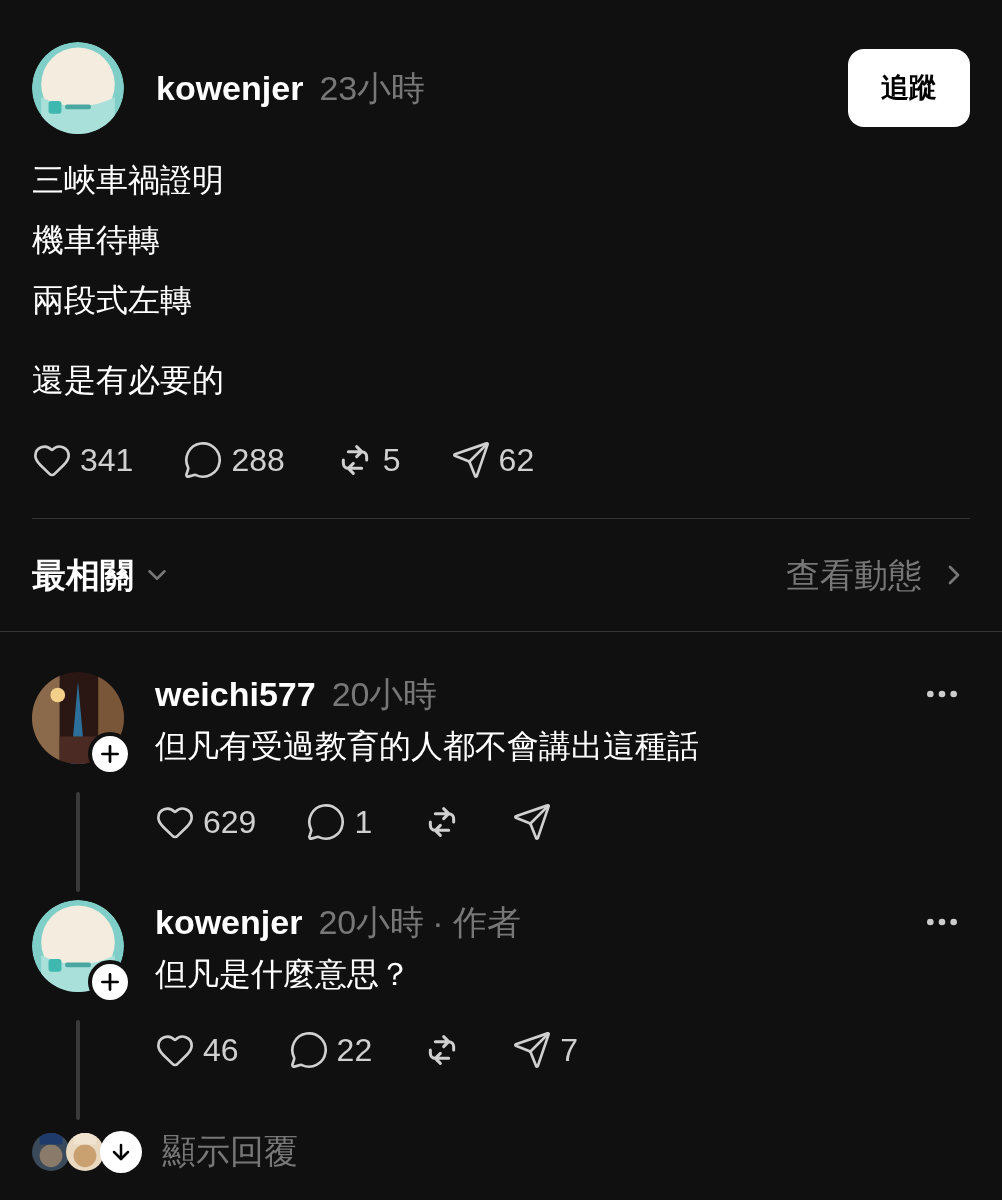 This screenshot has width=1002, height=1200. Describe the element at coordinates (354, 1050) in the screenshot. I see `stat-count: 22` at that location.